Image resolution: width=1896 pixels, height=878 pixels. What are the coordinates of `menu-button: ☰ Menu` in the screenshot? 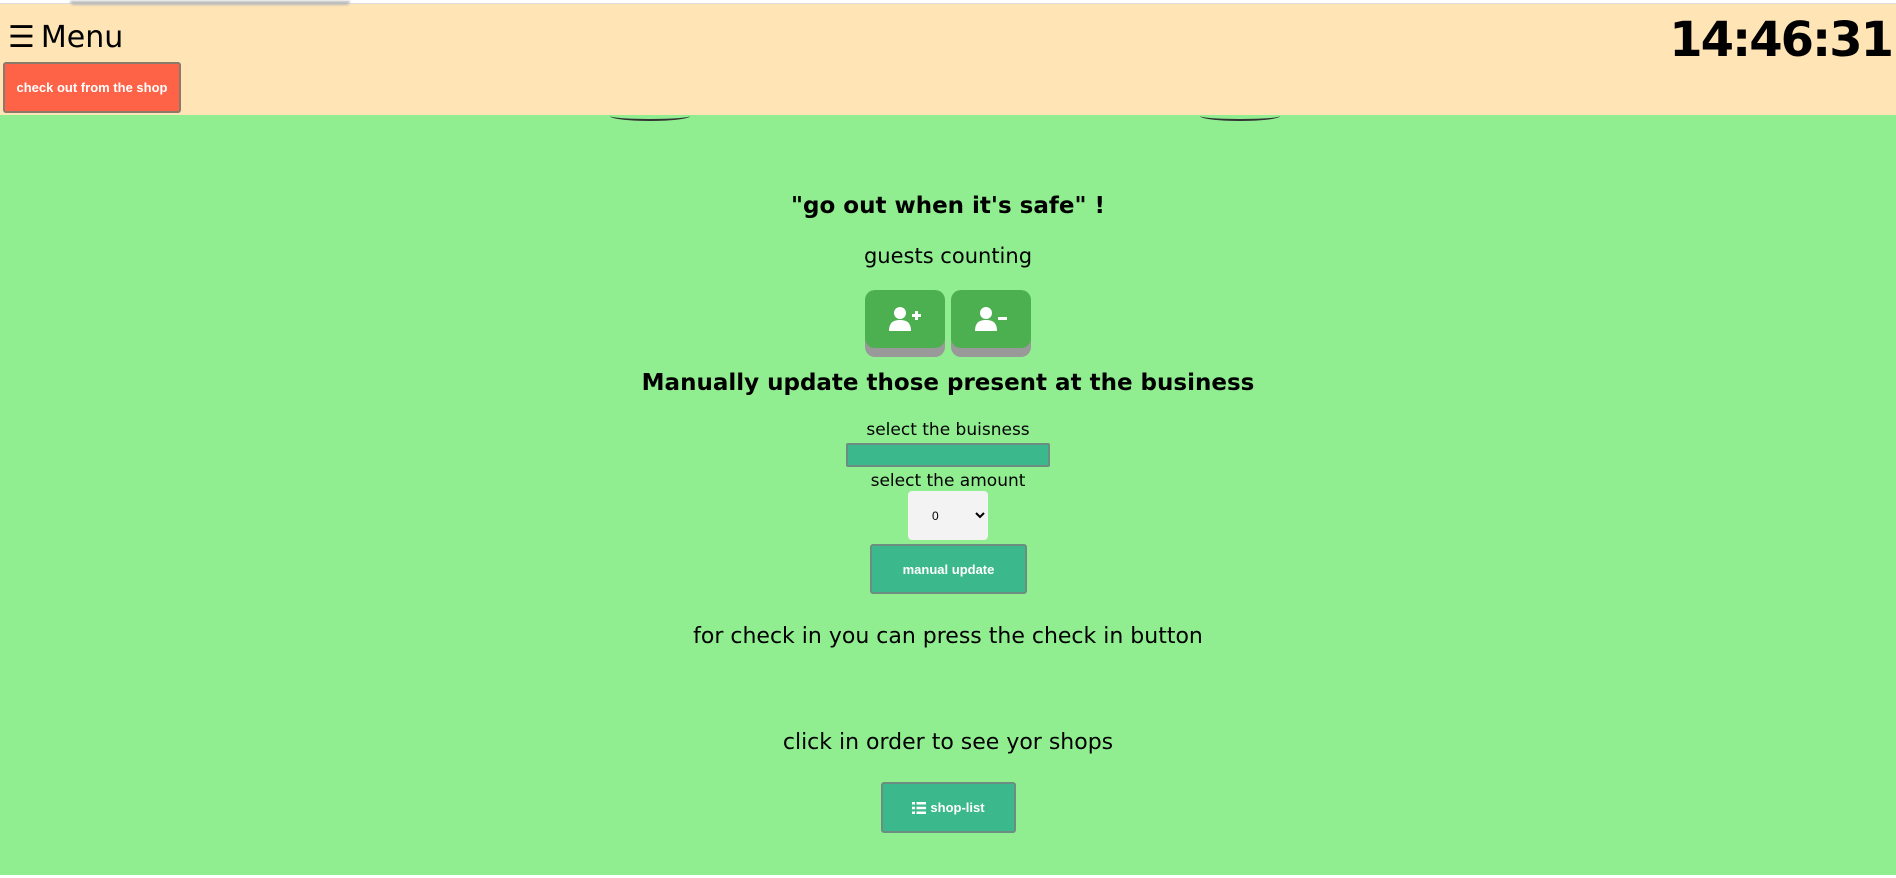 It's located at (65, 37).